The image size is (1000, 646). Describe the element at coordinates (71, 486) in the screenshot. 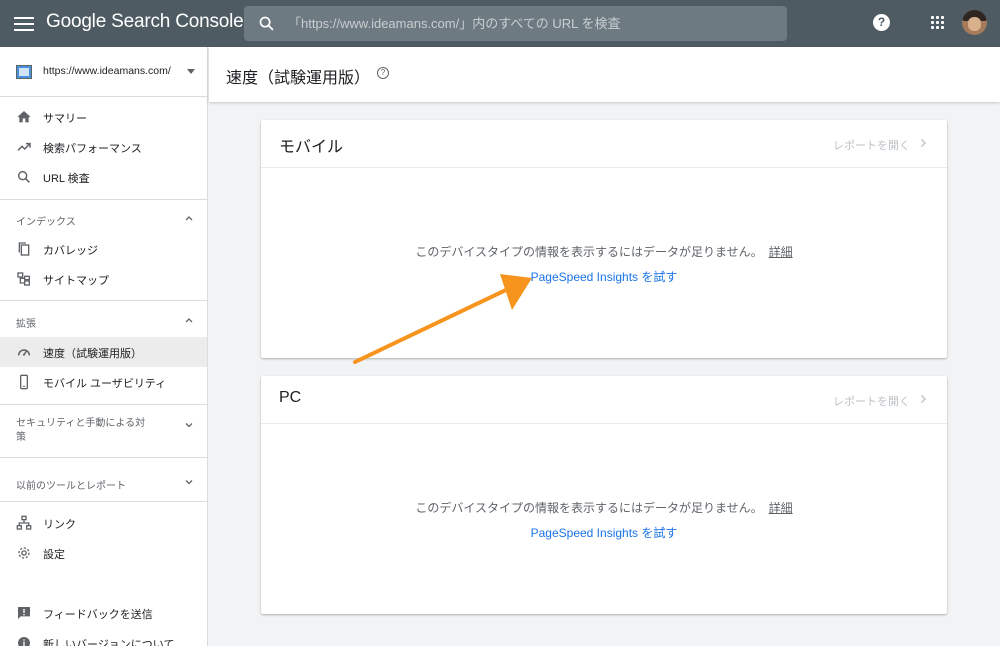

I see `section-label: 以前のツールとレポート` at that location.